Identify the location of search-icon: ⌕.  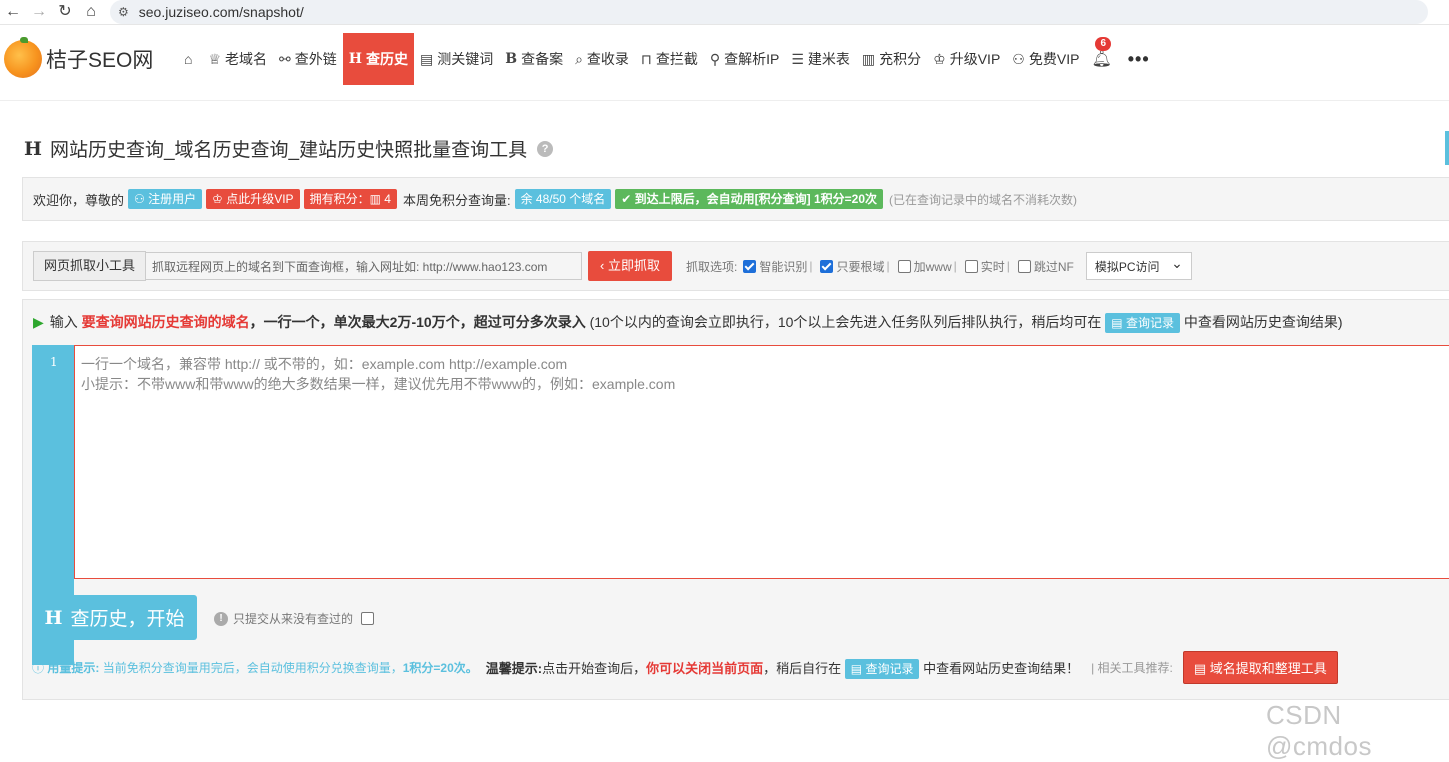
(579, 58).